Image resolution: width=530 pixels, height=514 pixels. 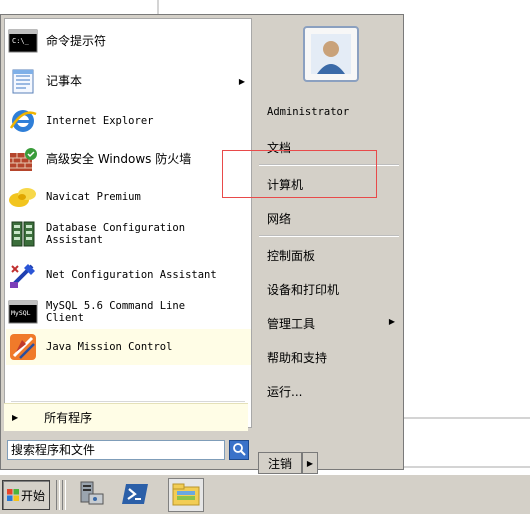 What do you see at coordinates (303, 289) in the screenshot?
I see `devices-printers-link: 设备和打印机` at bounding box center [303, 289].